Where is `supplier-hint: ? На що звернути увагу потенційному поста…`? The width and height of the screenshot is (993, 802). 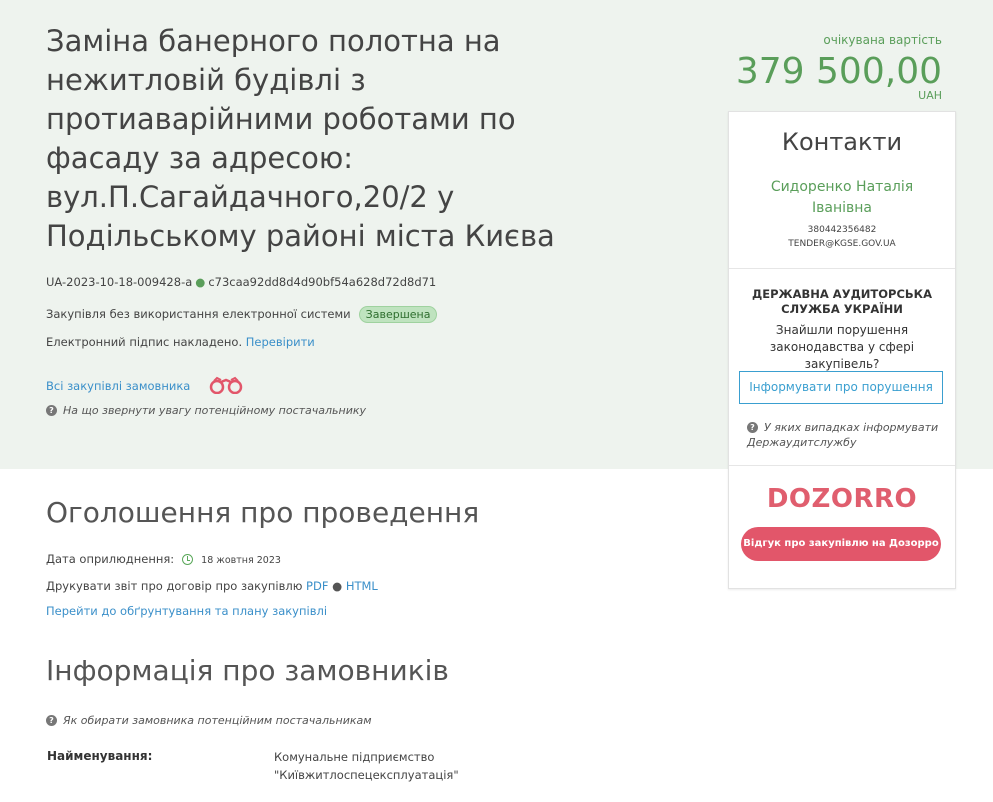 supplier-hint: ? На що звернути увагу потенційному поста… is located at coordinates (206, 410).